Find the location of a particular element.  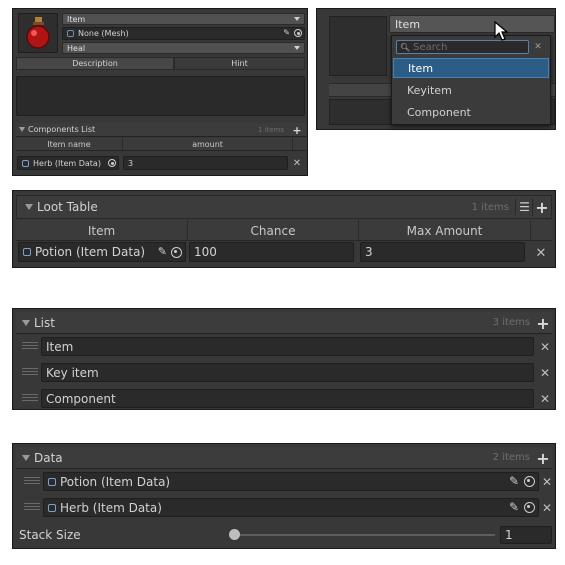

remove-component-button: ✕ is located at coordinates (297, 163).